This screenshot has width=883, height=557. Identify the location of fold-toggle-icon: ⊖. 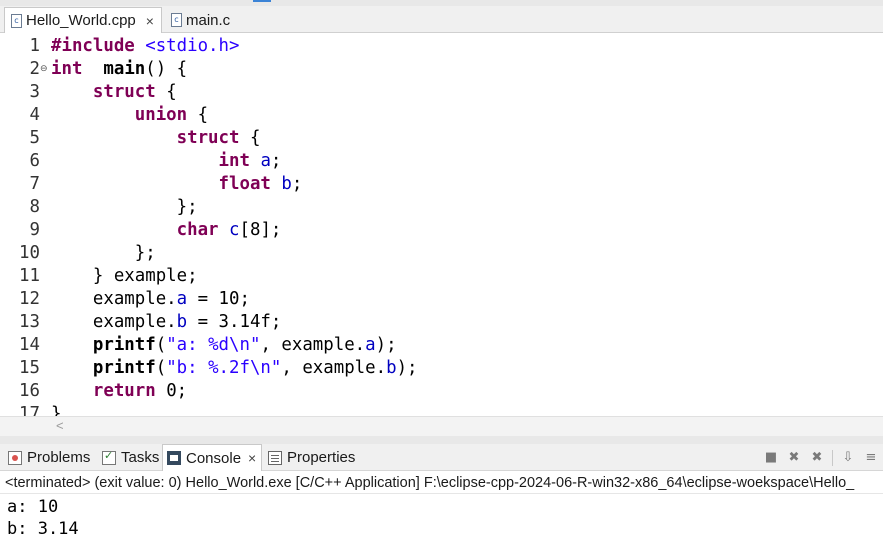
(44, 69).